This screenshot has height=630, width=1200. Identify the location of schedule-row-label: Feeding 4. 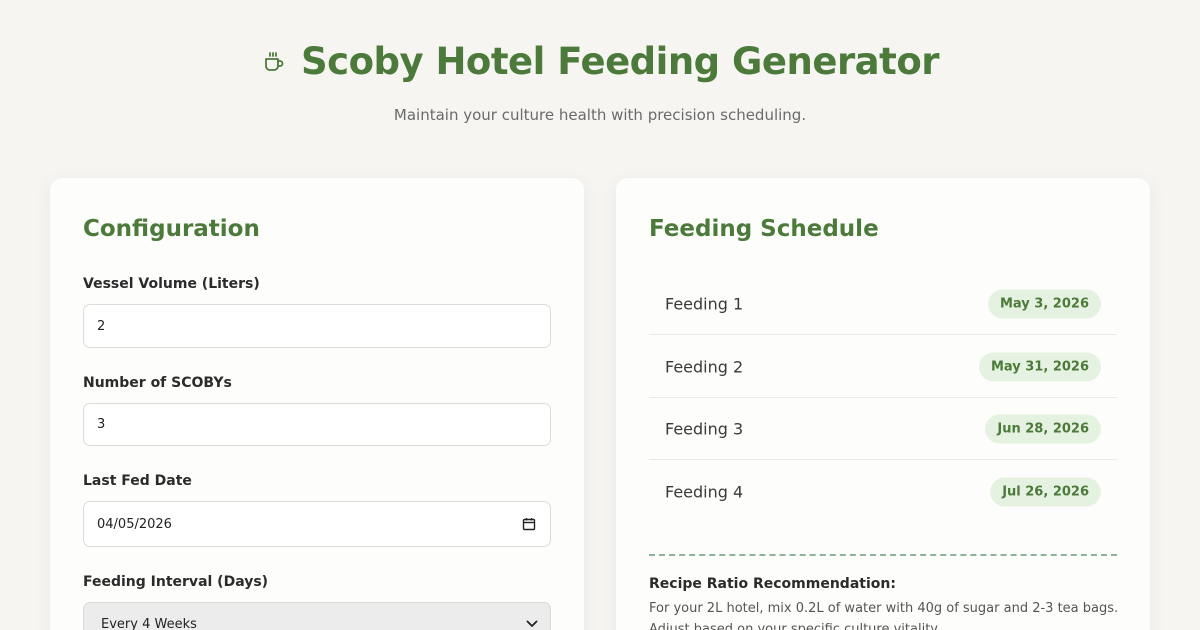
(704, 492).